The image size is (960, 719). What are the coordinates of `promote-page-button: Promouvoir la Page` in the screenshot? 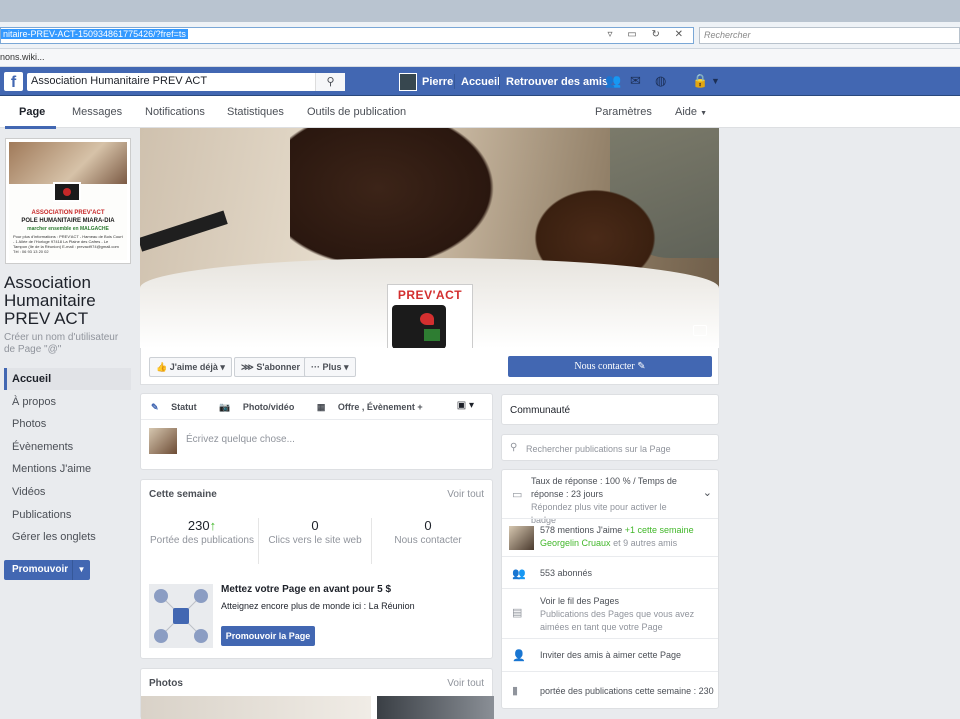 It's located at (268, 636).